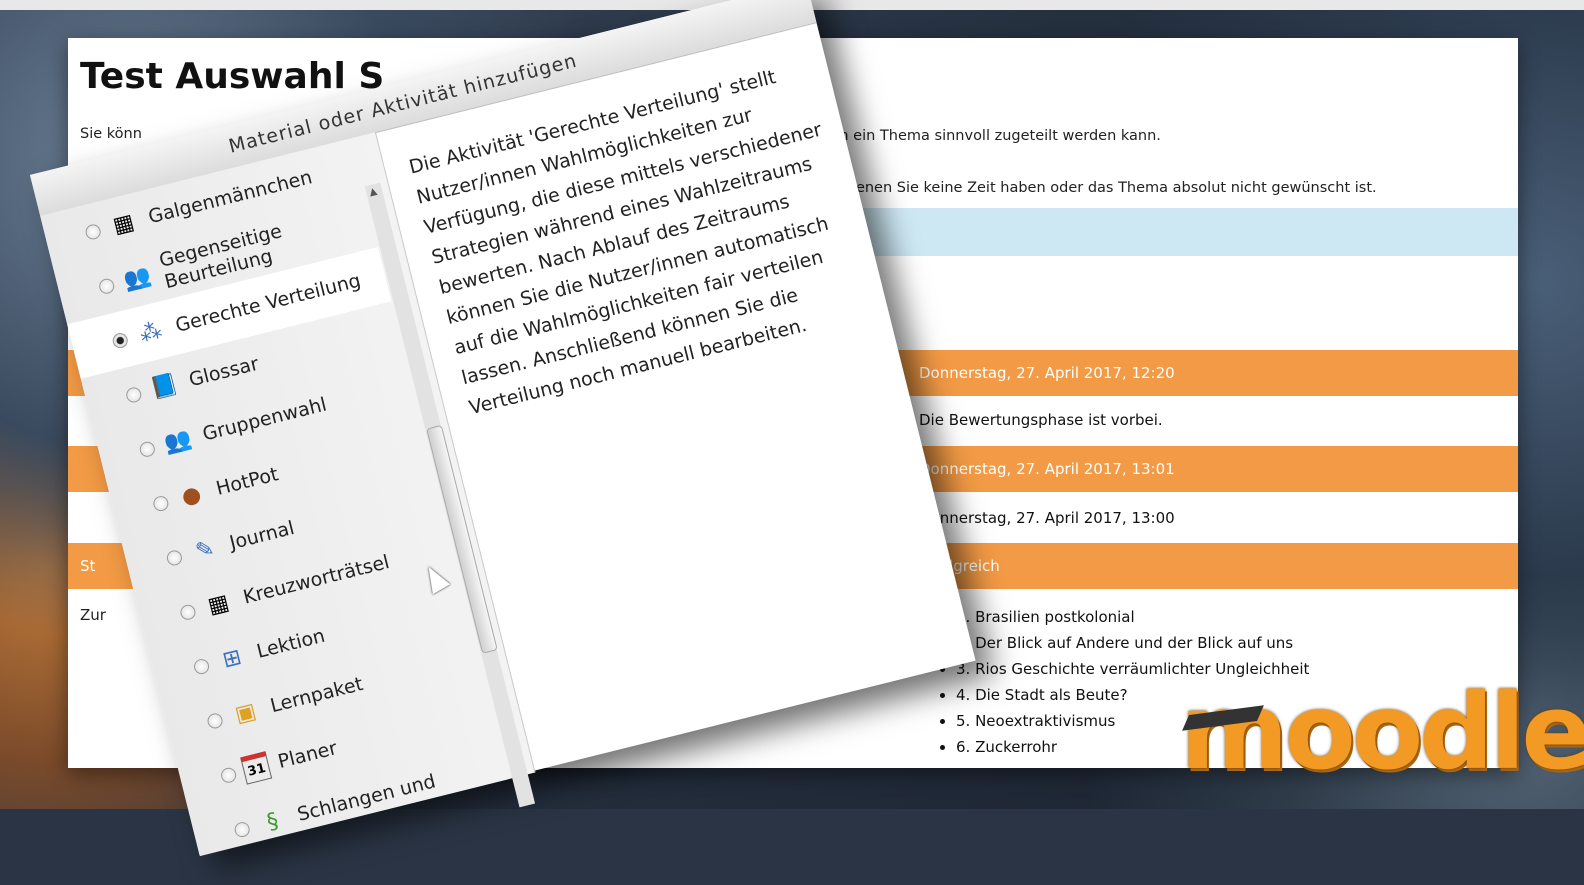  I want to click on status-label-fragment: St, so click(88, 566).